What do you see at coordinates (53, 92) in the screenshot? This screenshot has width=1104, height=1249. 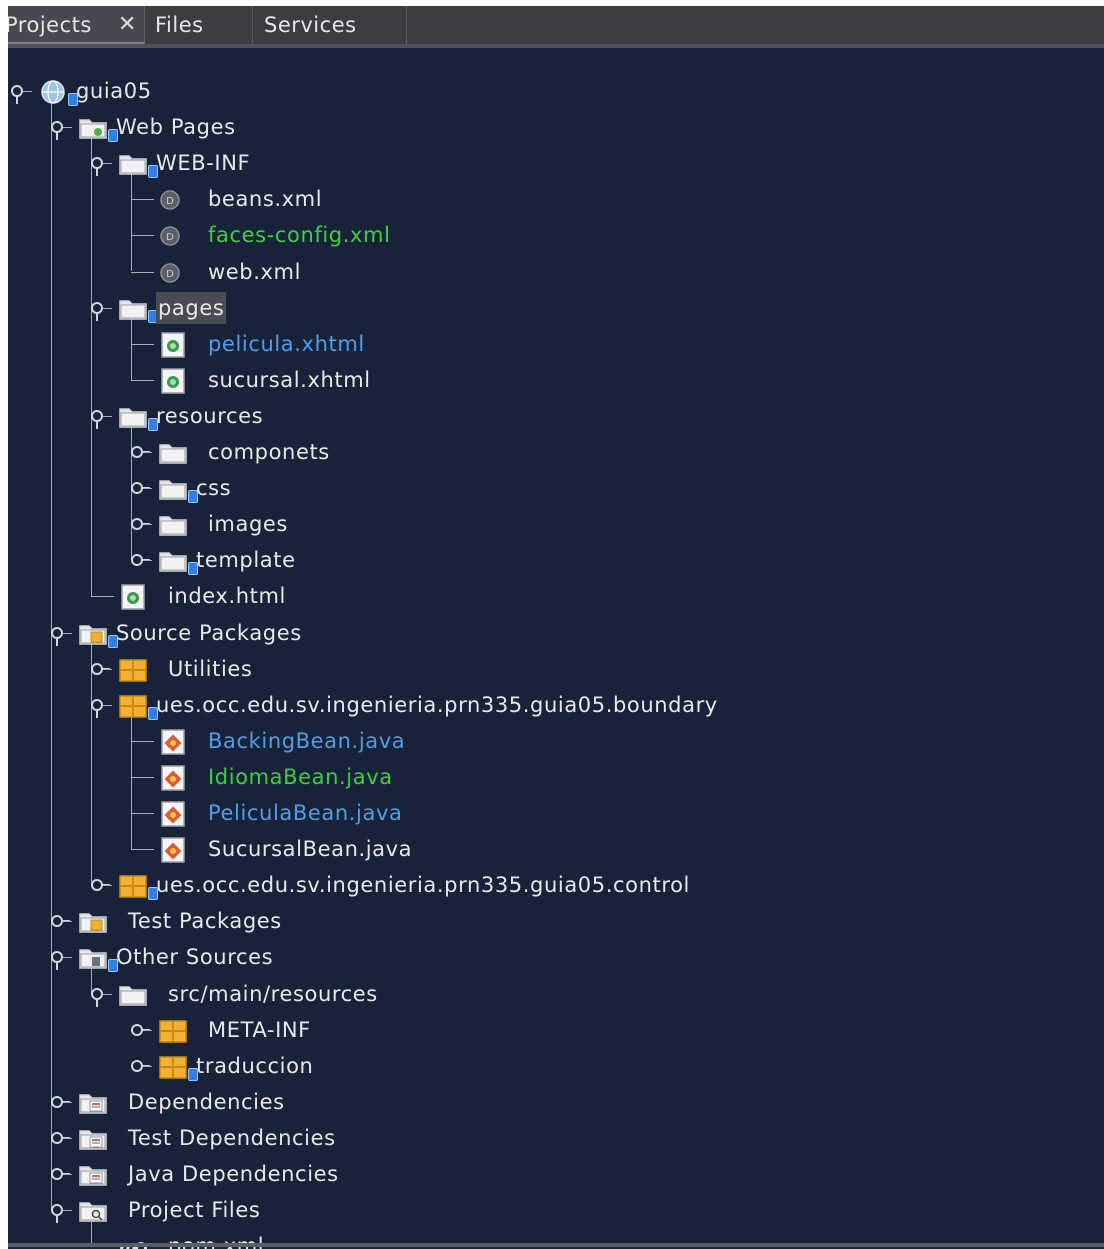 I see `web-project-icon` at bounding box center [53, 92].